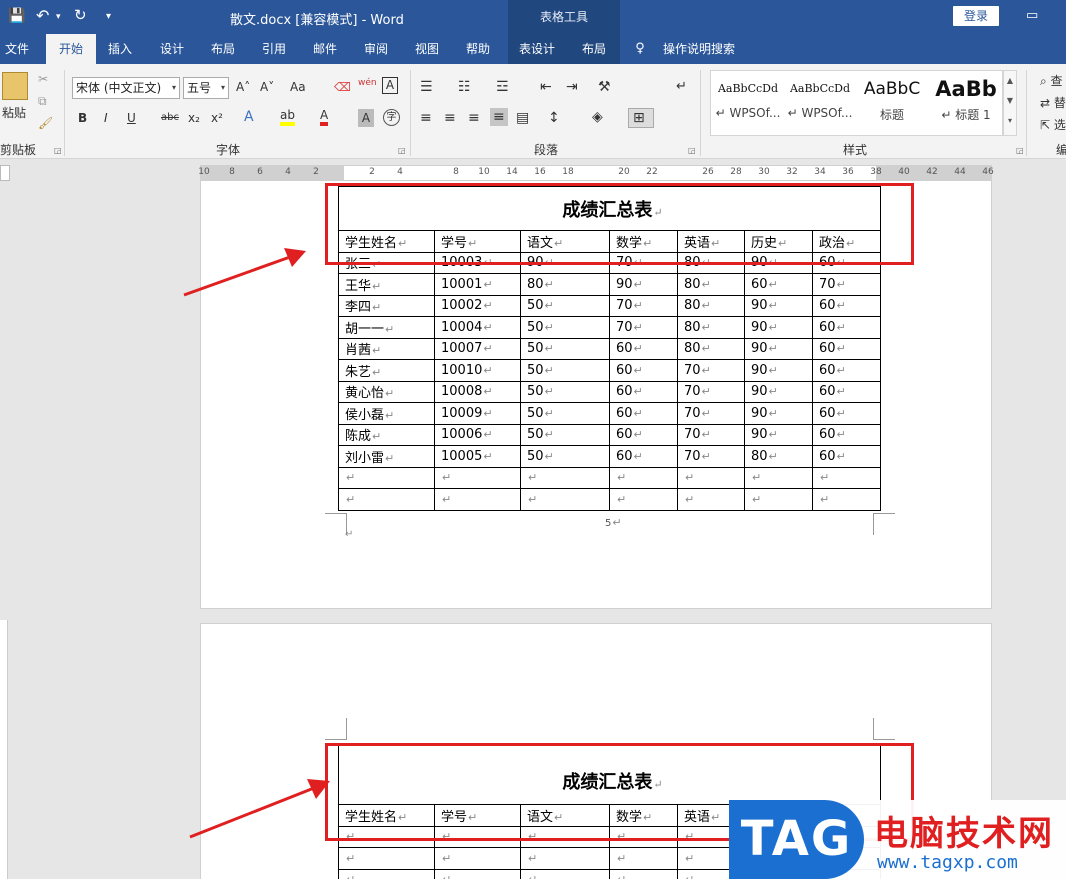  What do you see at coordinates (298, 87) in the screenshot?
I see `change-case-button: Aa` at bounding box center [298, 87].